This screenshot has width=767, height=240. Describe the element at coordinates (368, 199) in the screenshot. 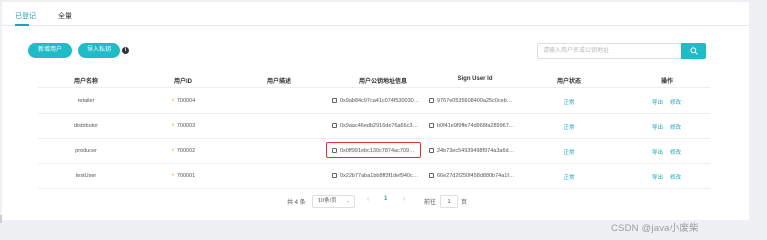

I see `prev-page-icon: ‹` at that location.